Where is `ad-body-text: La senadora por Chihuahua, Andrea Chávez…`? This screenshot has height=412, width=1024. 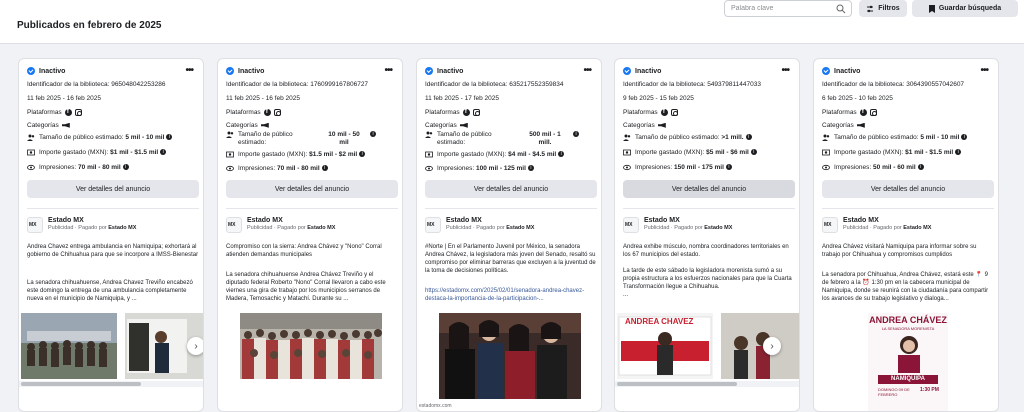 ad-body-text: La senadora por Chihuahua, Andrea Chávez… is located at coordinates (905, 287).